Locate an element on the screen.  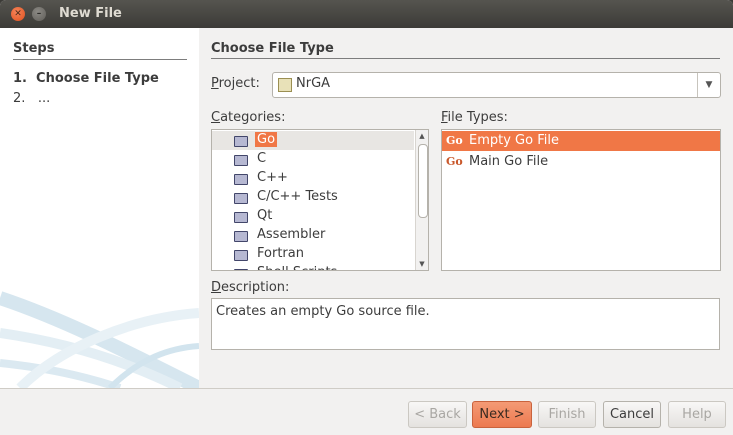
step-1: 1. Choose File Type is located at coordinates (86, 78).